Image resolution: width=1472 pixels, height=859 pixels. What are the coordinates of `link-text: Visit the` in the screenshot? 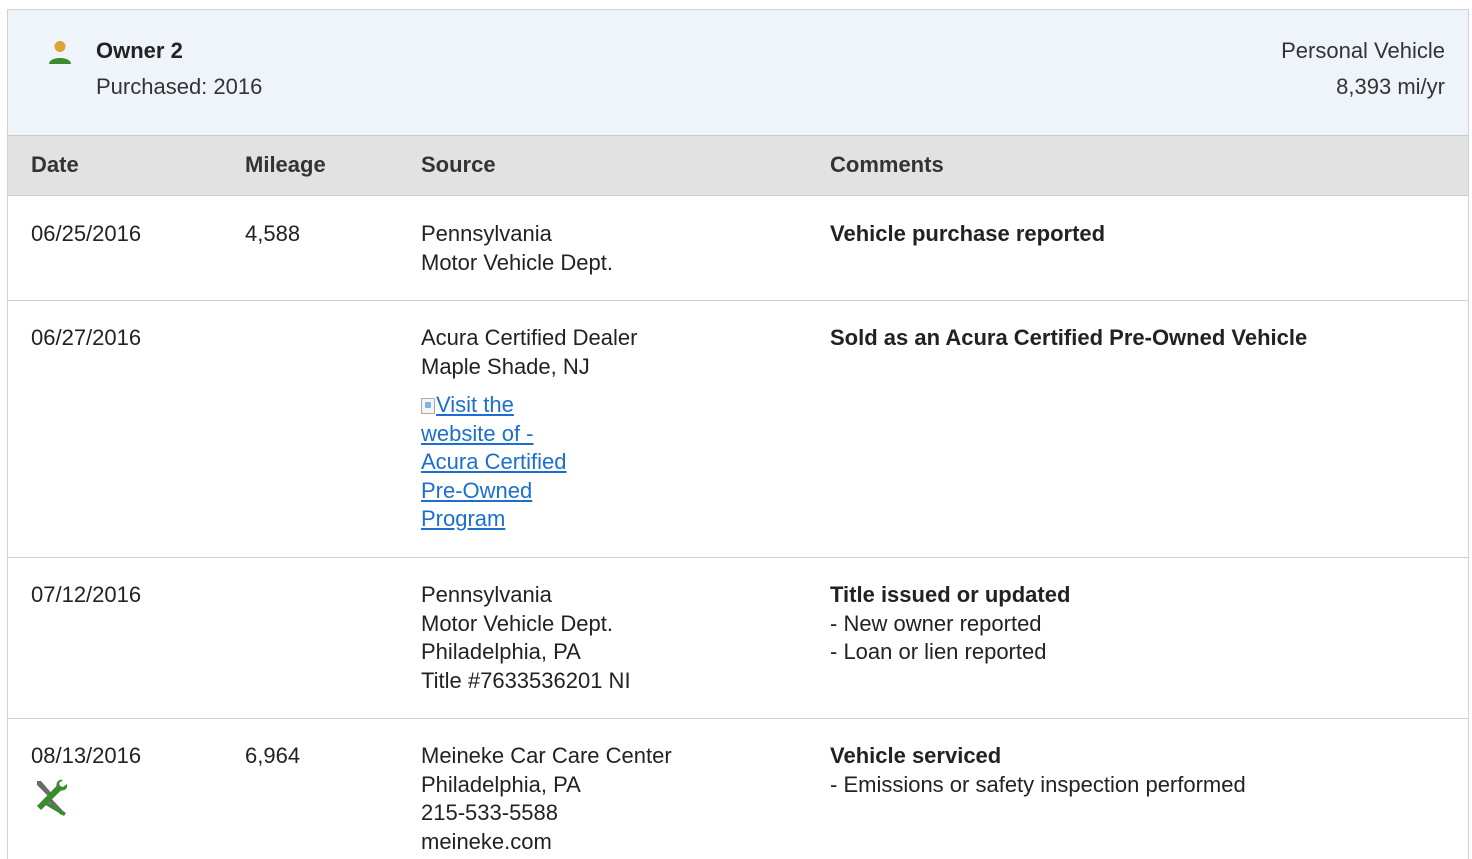 It's located at (475, 404).